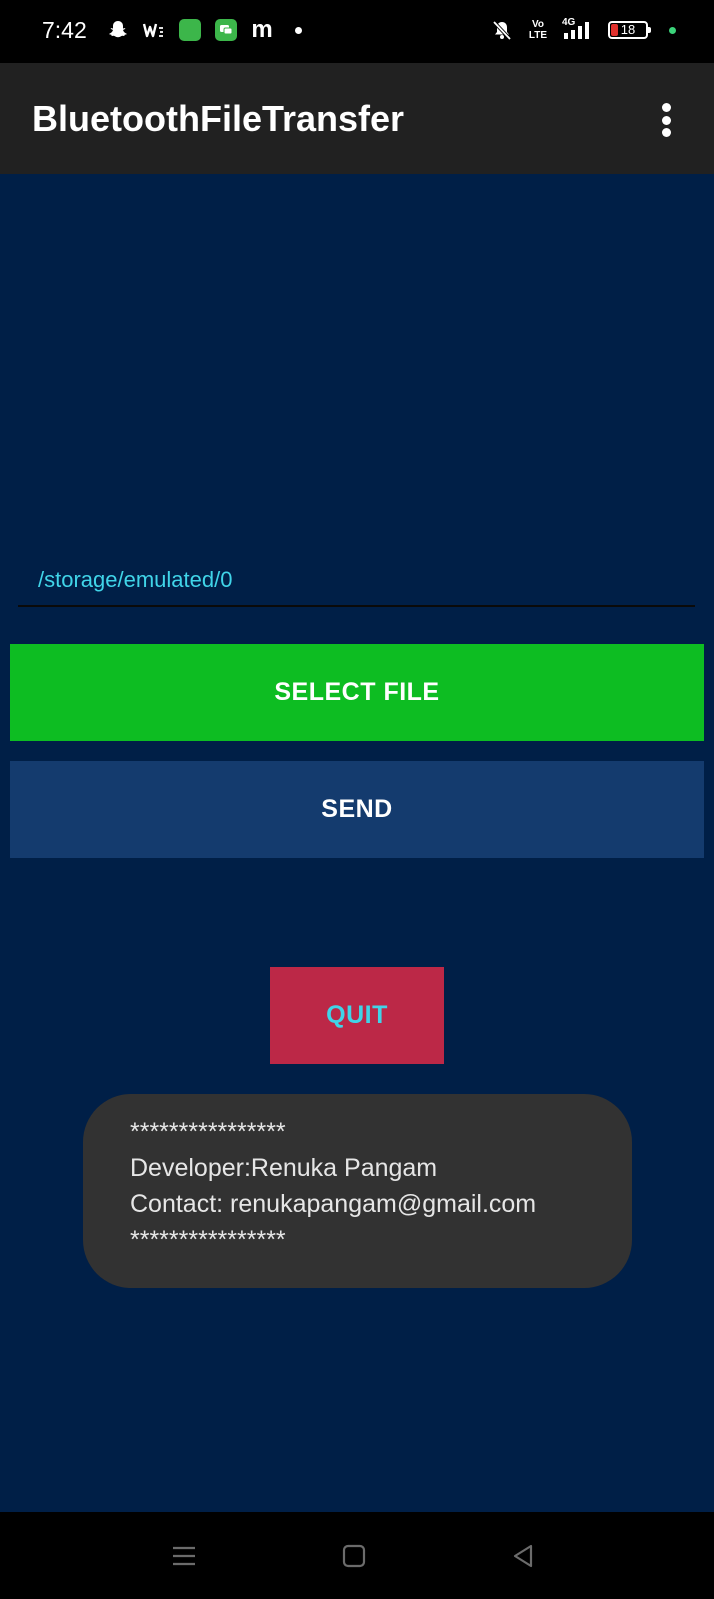  What do you see at coordinates (262, 29) in the screenshot?
I see `m-app-icon: m` at bounding box center [262, 29].